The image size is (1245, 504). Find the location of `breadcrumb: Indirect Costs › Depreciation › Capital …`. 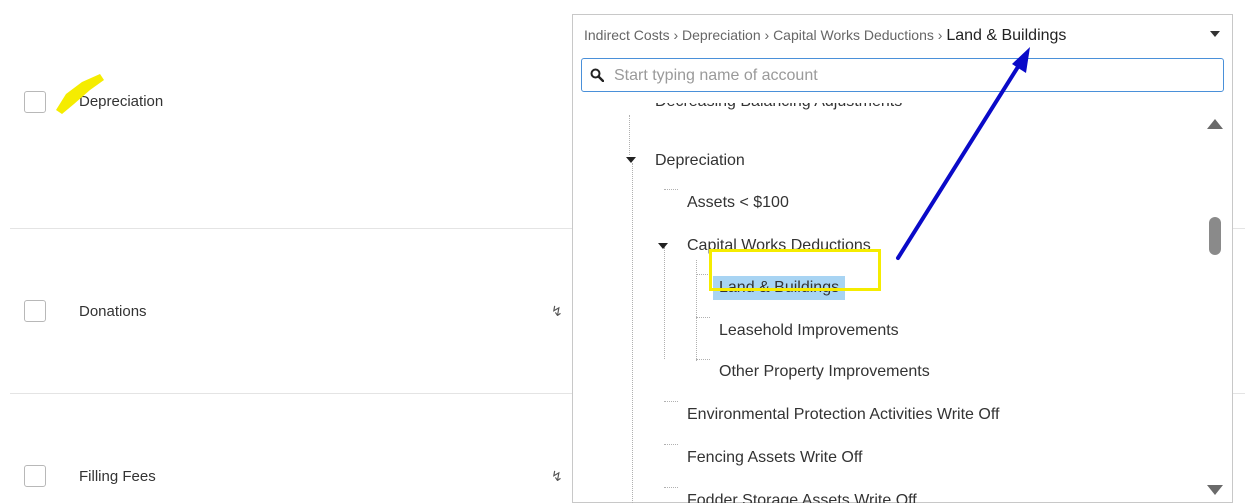

breadcrumb: Indirect Costs › Depreciation › Capital … is located at coordinates (825, 36).